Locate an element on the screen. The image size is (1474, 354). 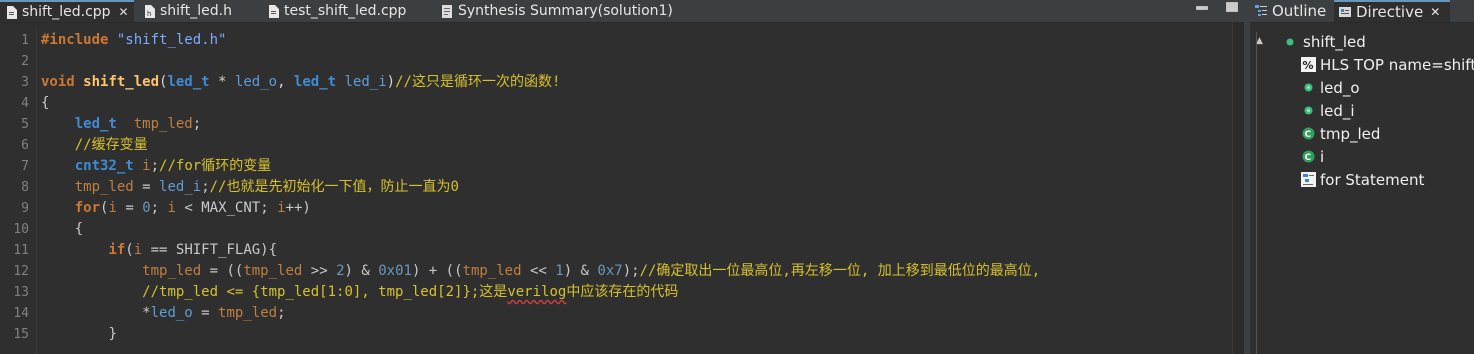
spell-error-word: verilog is located at coordinates (537, 292).